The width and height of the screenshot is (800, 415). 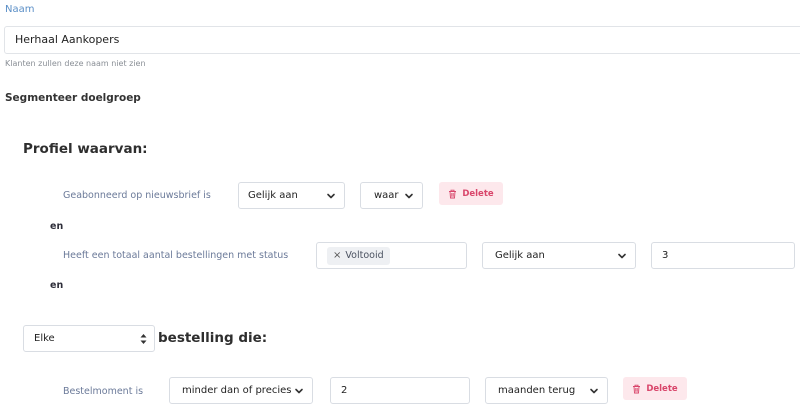 I want to click on order-condition-operator-value: minder dan of precies, so click(x=237, y=390).